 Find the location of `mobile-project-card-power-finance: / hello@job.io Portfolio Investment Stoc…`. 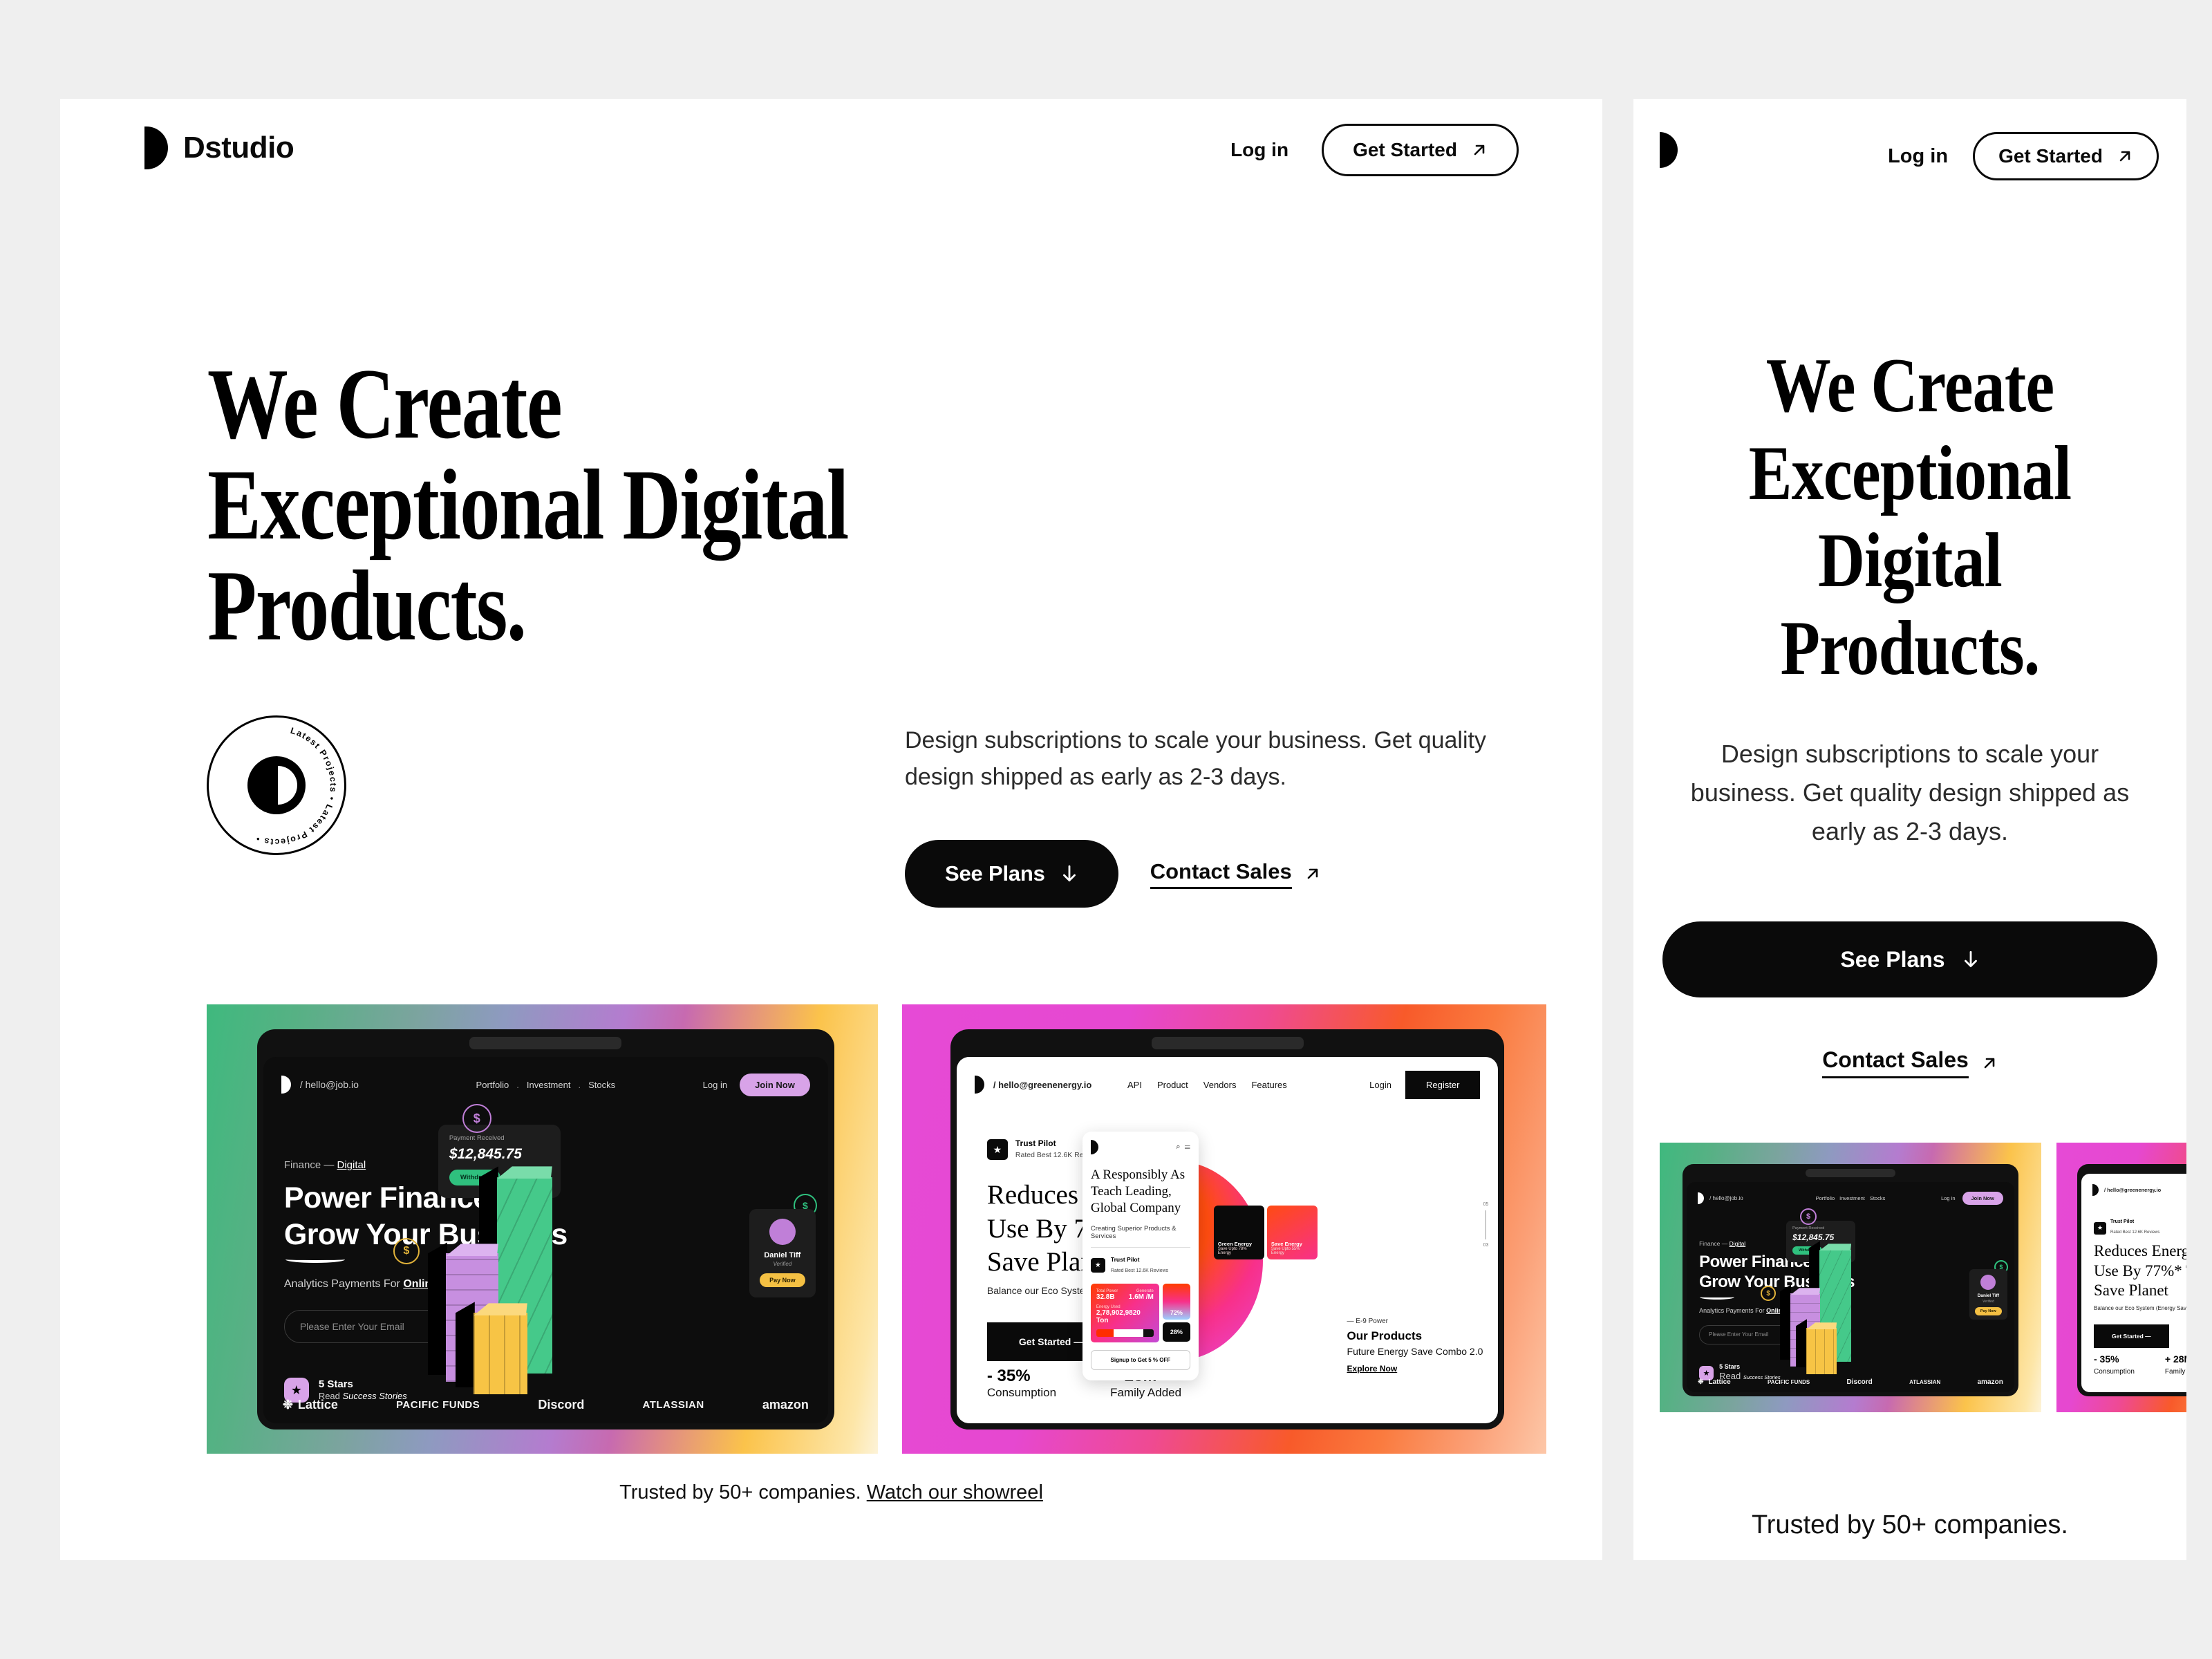

mobile-project-card-power-finance: / hello@job.io Portfolio Investment Stoc… is located at coordinates (1850, 1277).